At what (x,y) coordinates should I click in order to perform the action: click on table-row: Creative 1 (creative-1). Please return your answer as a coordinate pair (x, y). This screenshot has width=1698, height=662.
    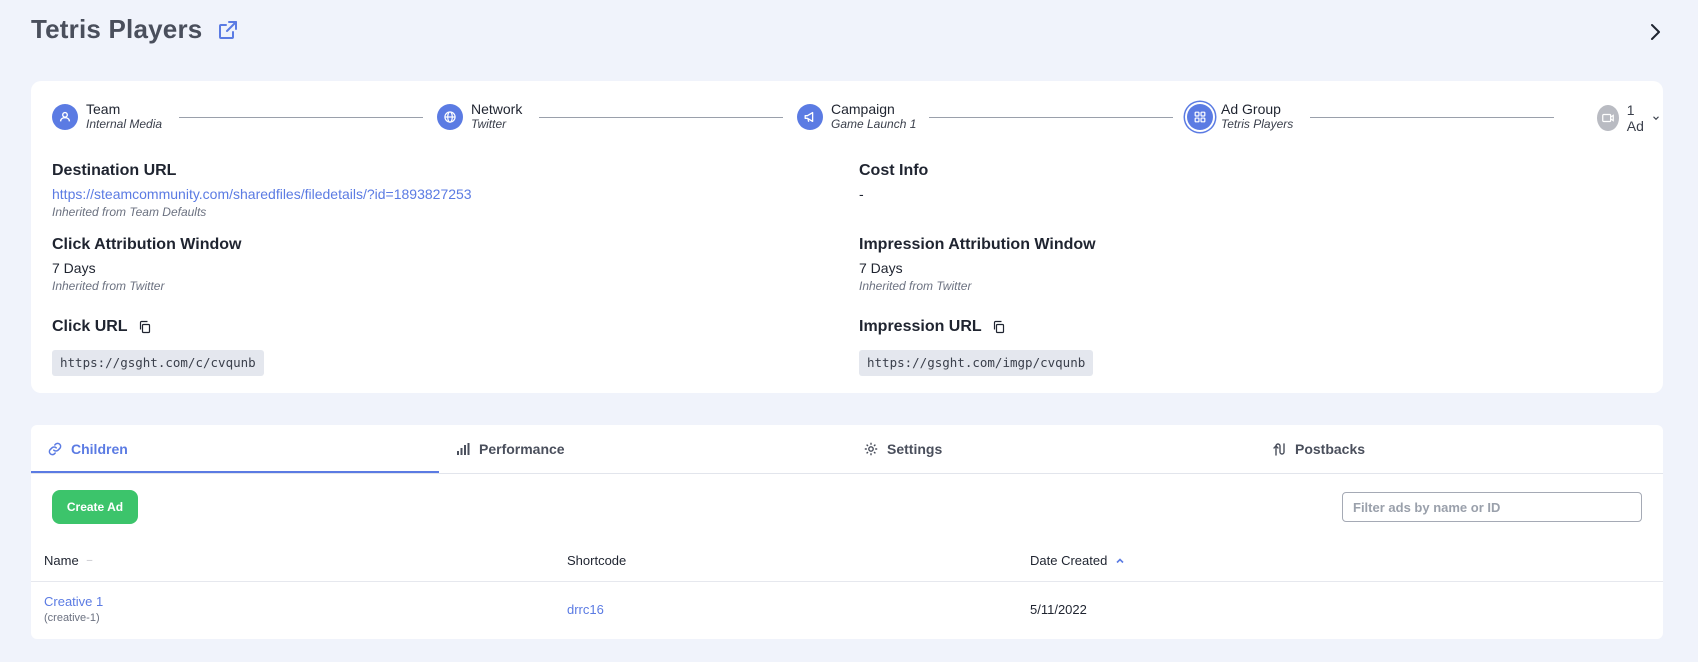
    Looking at the image, I should click on (73, 609).